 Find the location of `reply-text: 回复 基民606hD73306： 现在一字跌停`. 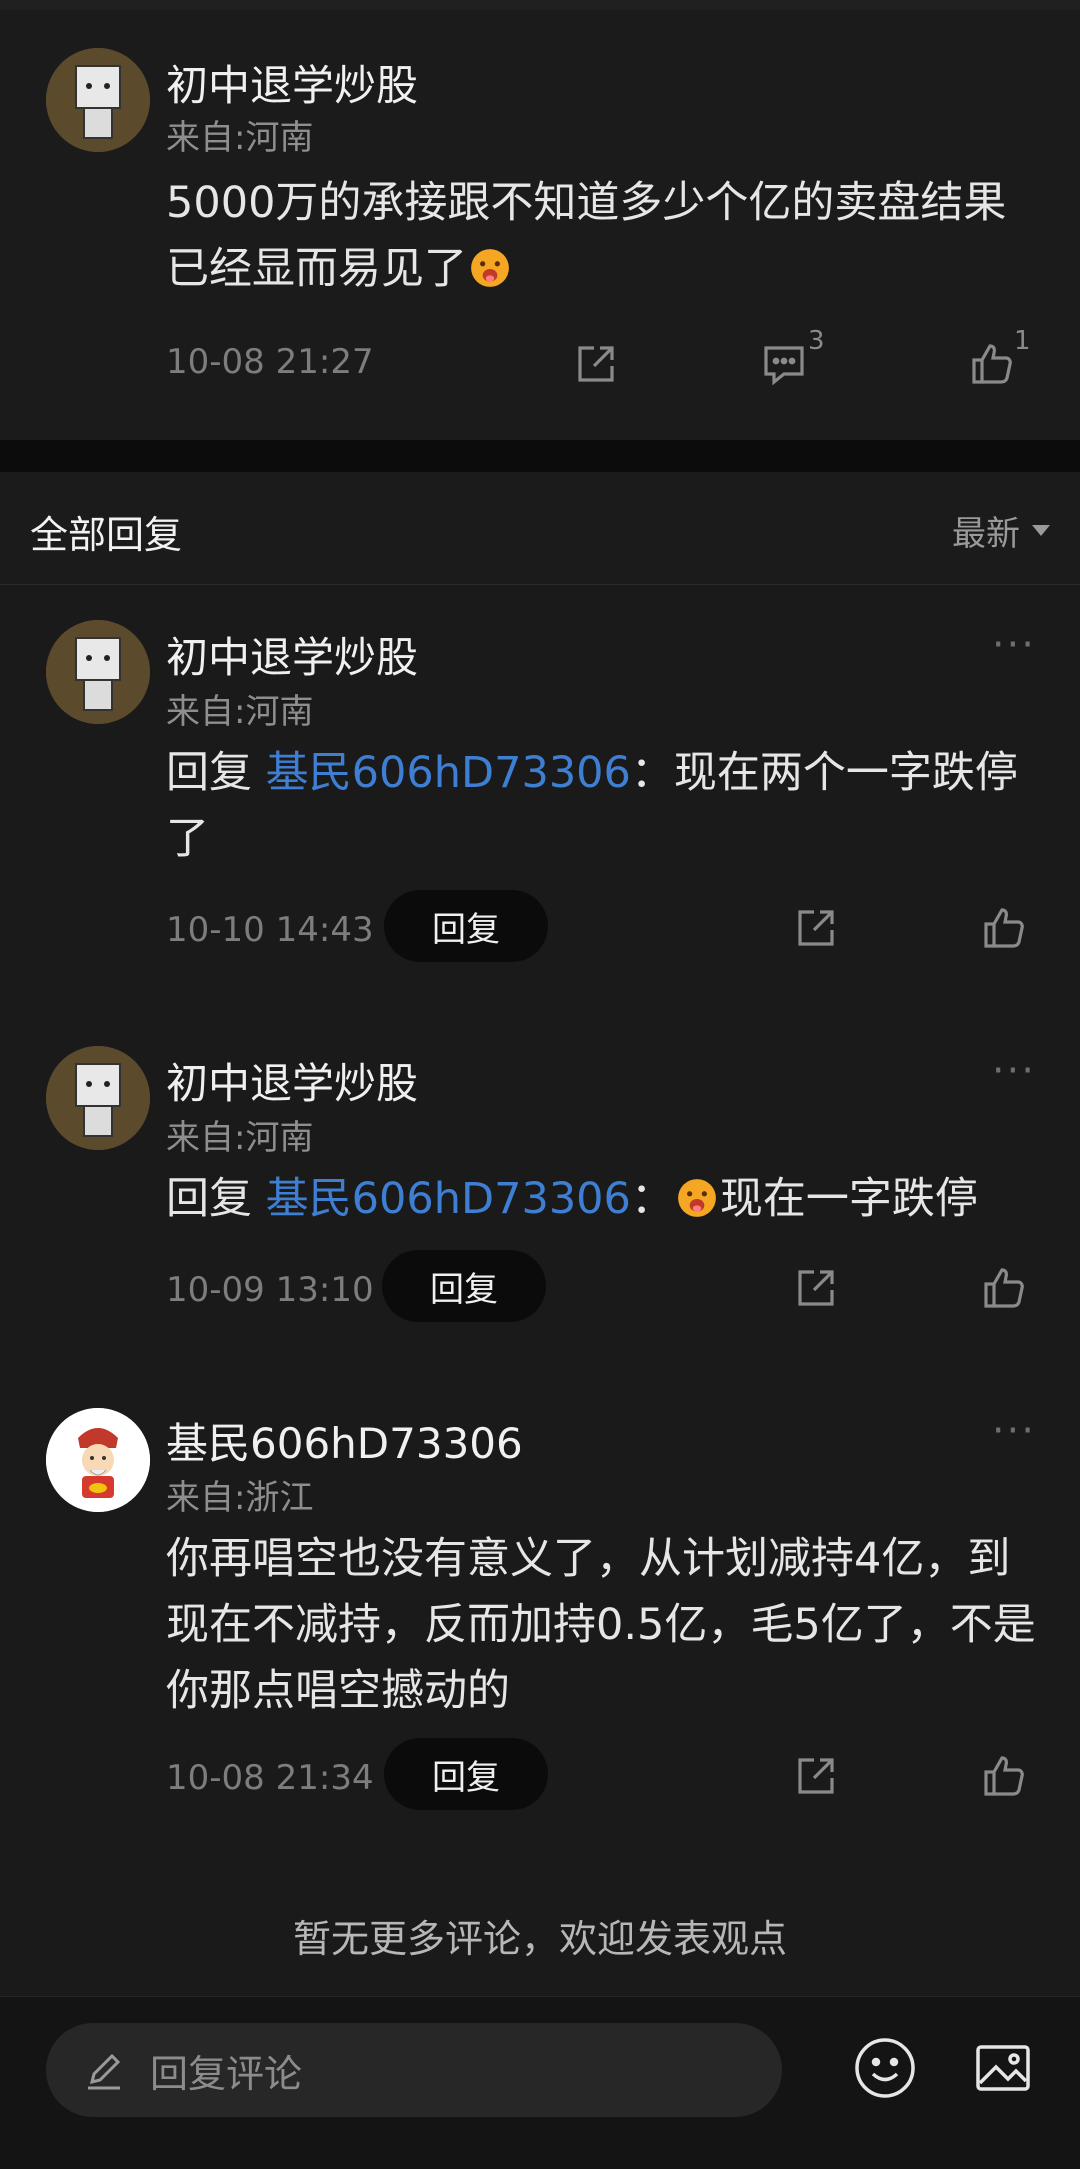

reply-text: 回复 基民606hD73306： 现在一字跌停 is located at coordinates (606, 1199).